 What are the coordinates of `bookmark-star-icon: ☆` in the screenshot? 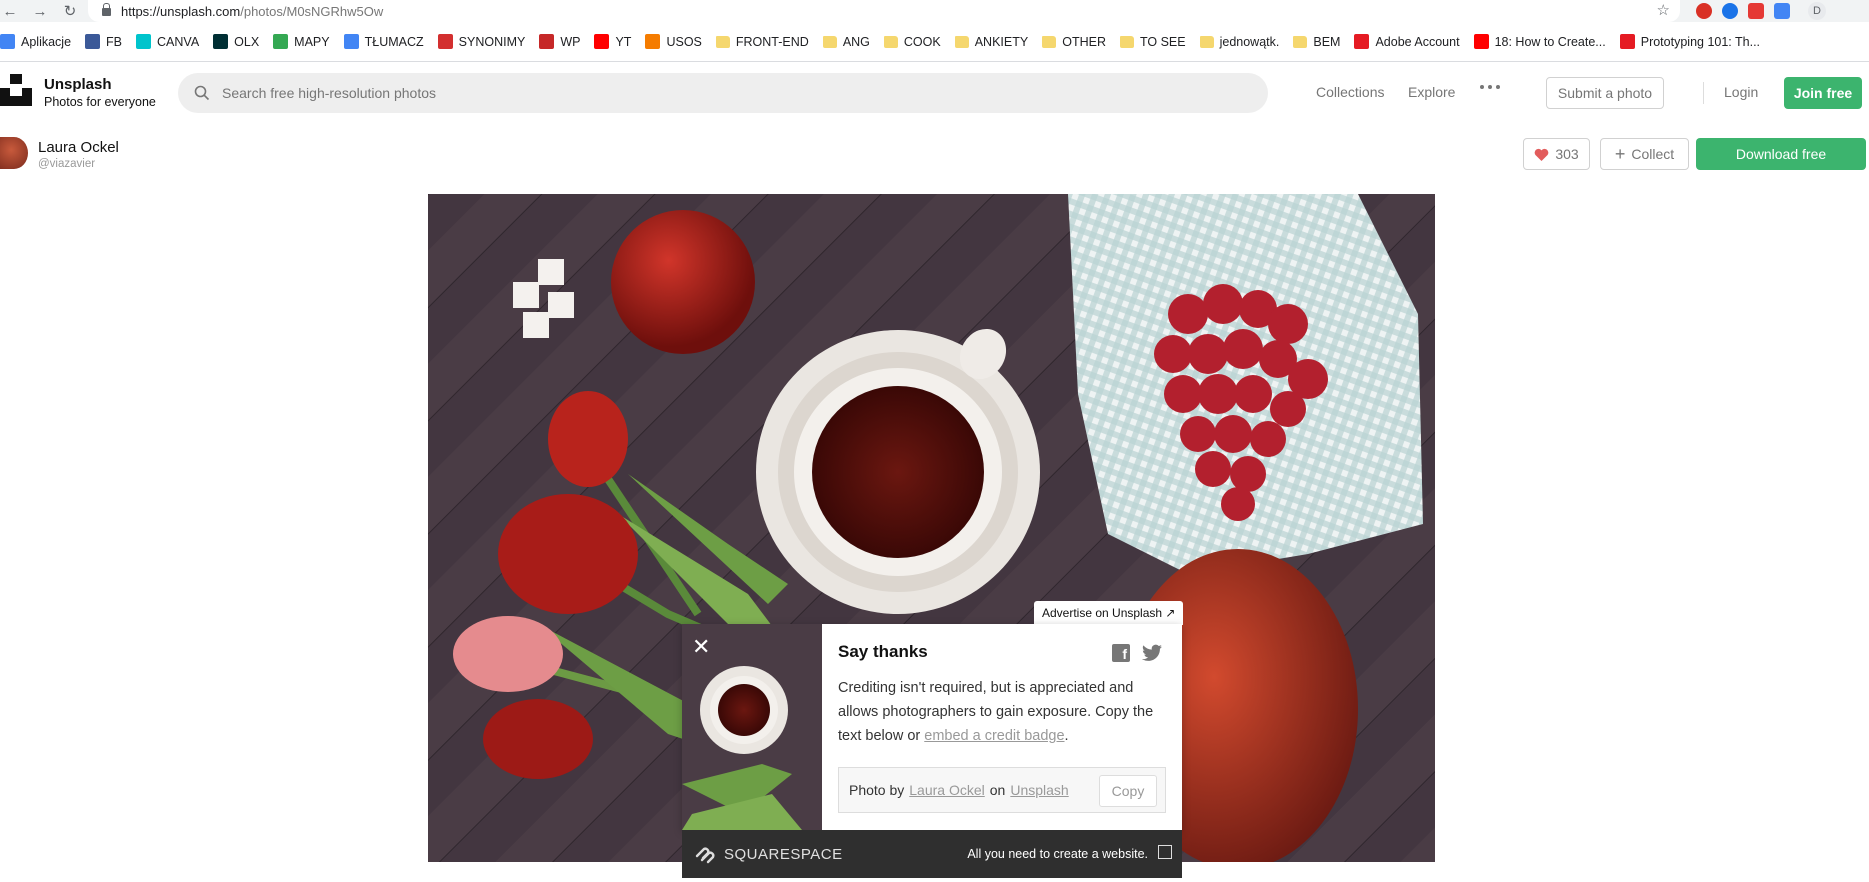 It's located at (1663, 10).